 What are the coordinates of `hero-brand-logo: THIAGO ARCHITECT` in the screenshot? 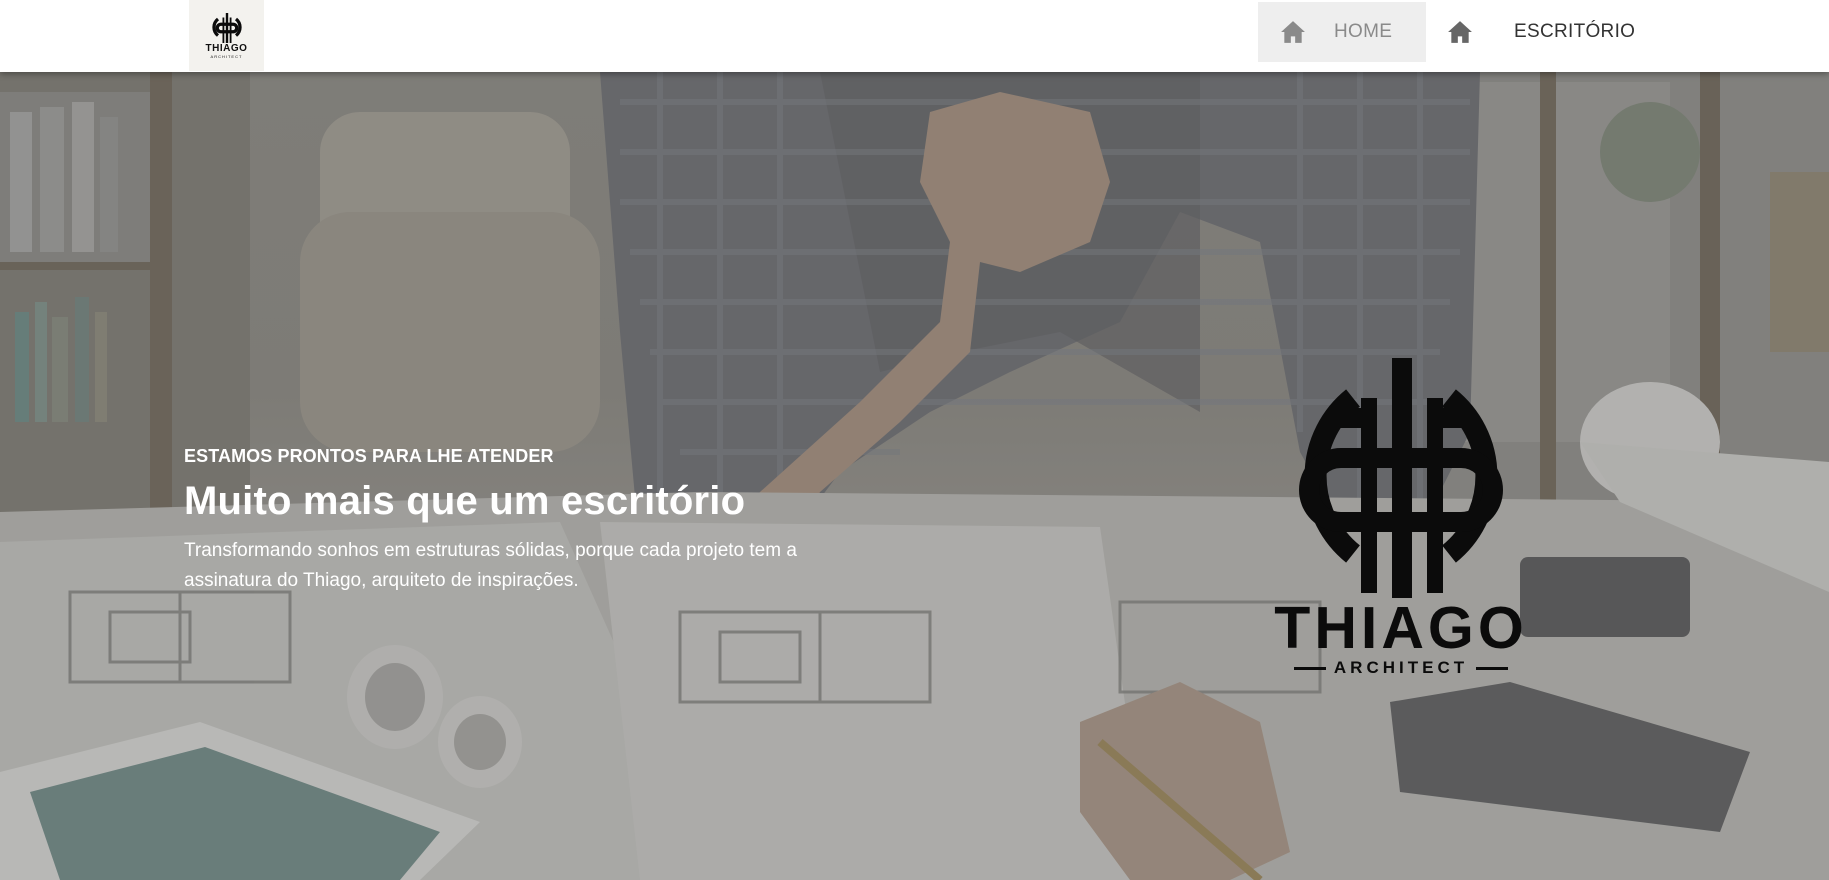 It's located at (1401, 523).